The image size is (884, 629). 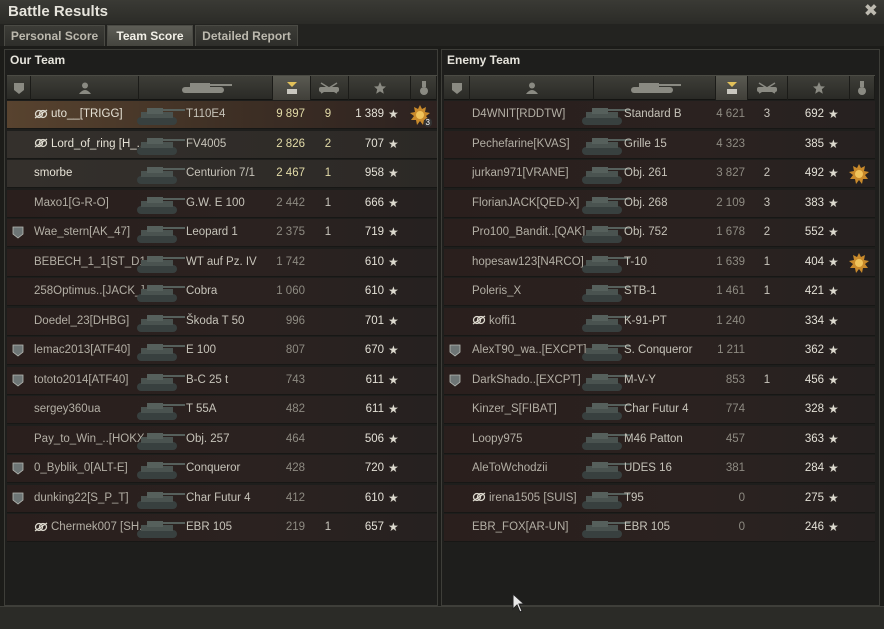 What do you see at coordinates (212, 232) in the screenshot?
I see `vehicle-name: Leopard 1` at bounding box center [212, 232].